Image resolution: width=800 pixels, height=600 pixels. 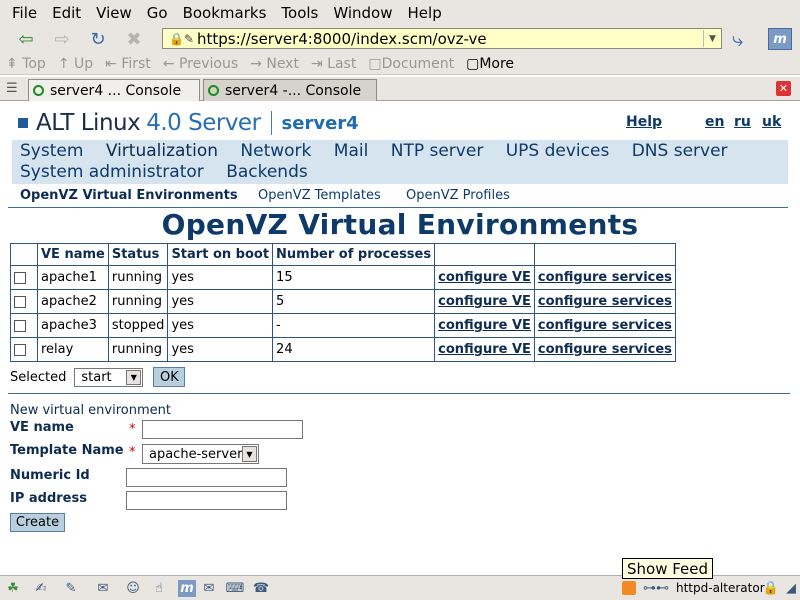 What do you see at coordinates (351, 151) in the screenshot?
I see `nav-mail: Mail` at bounding box center [351, 151].